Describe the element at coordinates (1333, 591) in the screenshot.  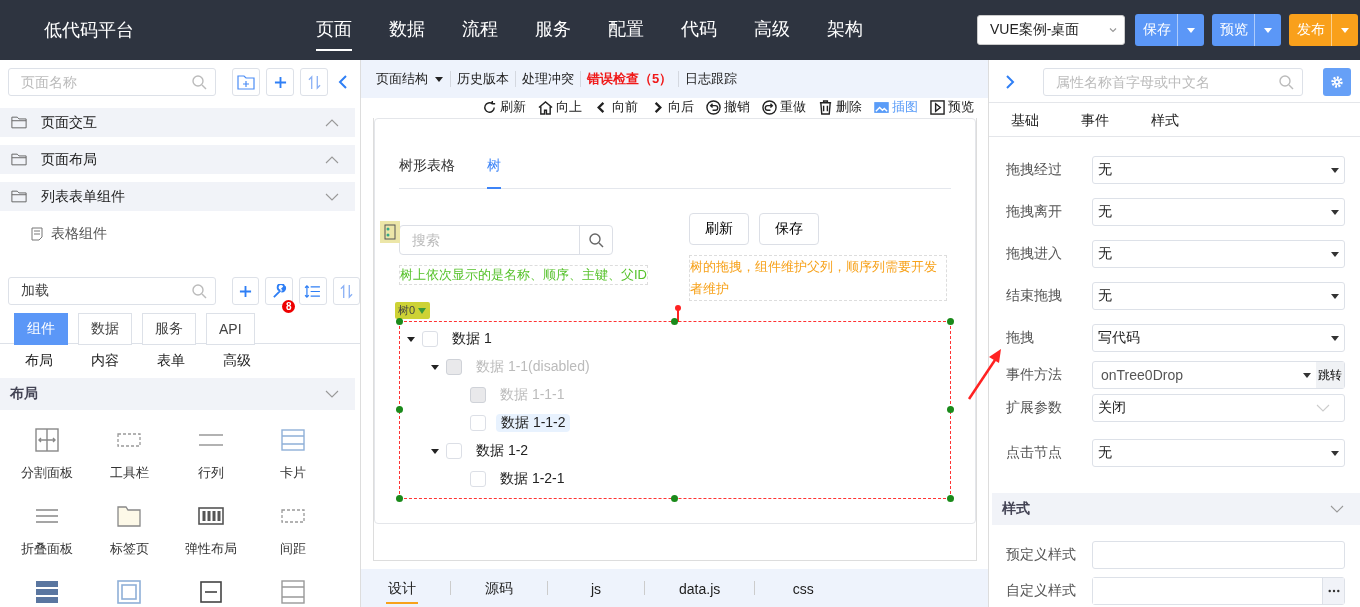
I see `more-button` at that location.